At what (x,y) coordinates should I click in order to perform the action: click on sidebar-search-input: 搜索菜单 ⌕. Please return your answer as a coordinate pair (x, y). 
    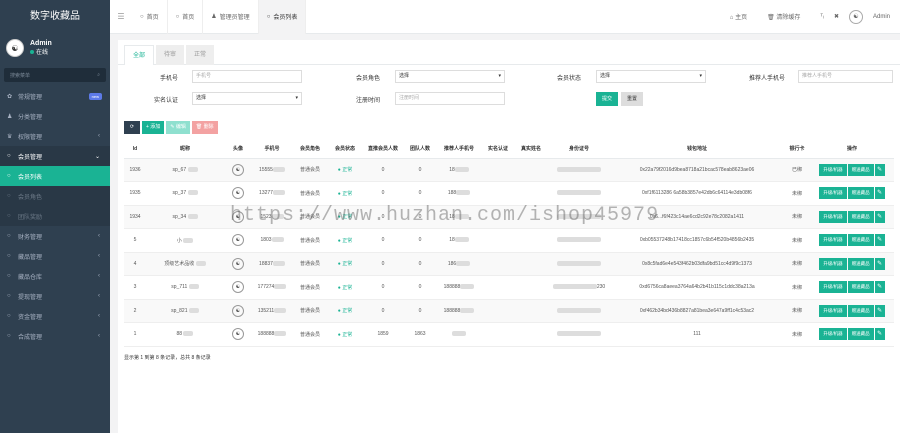
    Looking at the image, I should click on (55, 75).